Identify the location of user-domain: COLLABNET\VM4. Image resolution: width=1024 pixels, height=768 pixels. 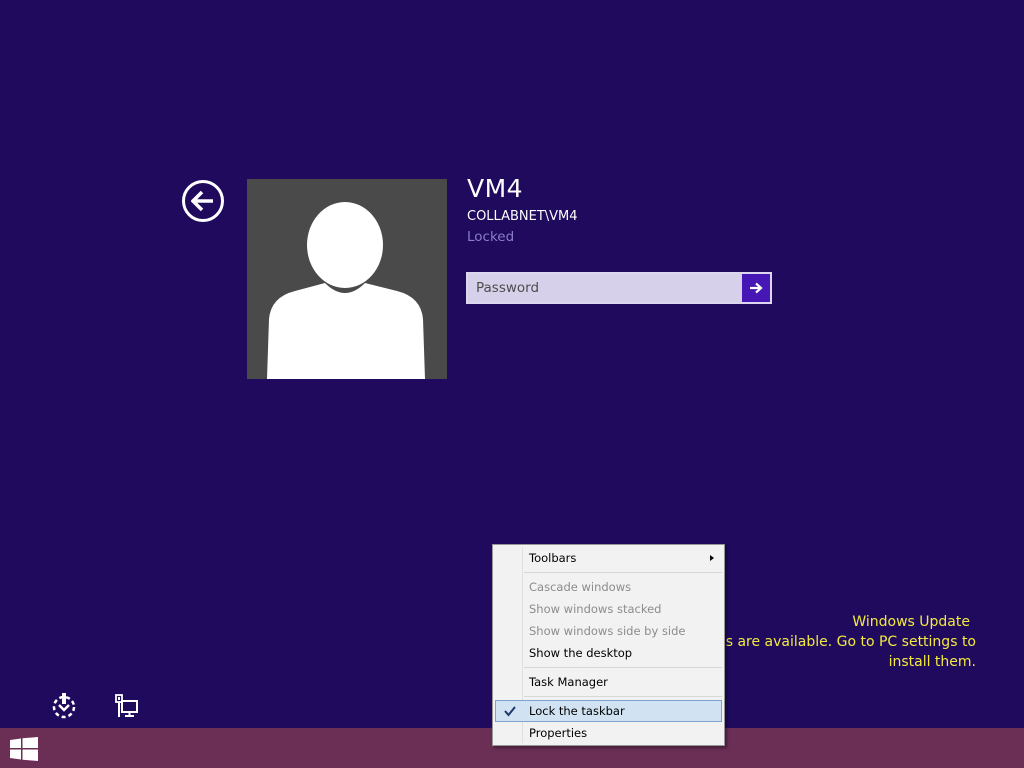
(522, 216).